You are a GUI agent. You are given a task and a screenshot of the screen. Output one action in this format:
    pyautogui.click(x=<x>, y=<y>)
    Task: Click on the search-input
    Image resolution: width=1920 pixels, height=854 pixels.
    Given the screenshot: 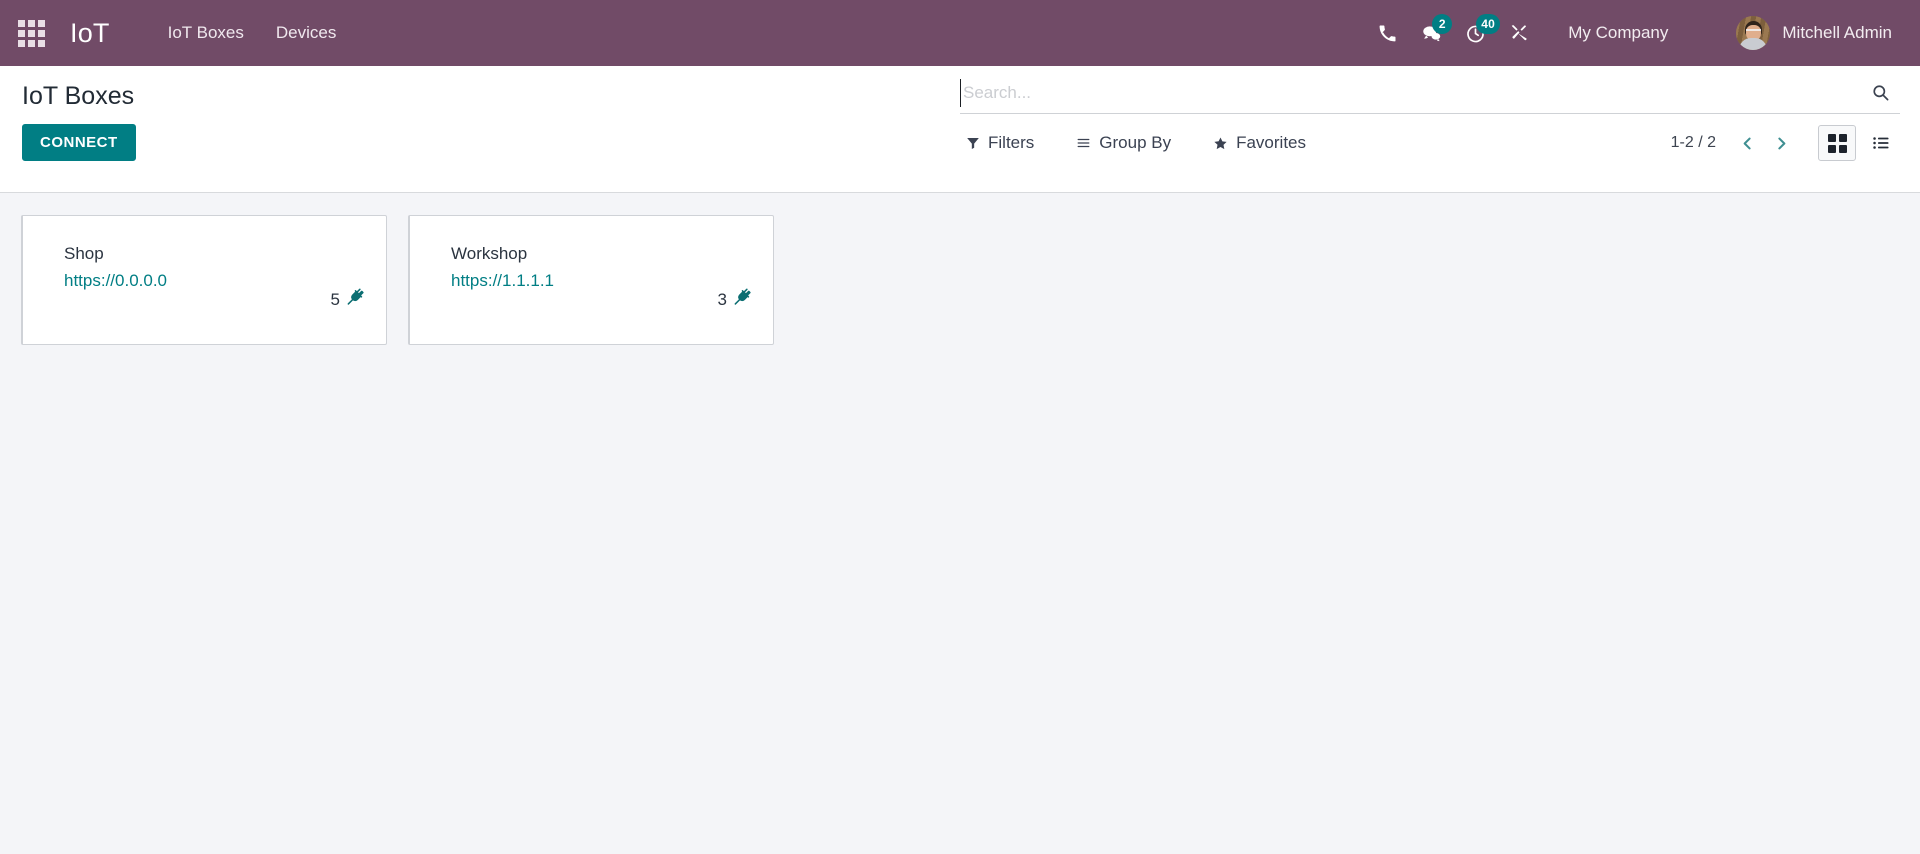 What is the action you would take?
    pyautogui.click(x=1407, y=92)
    